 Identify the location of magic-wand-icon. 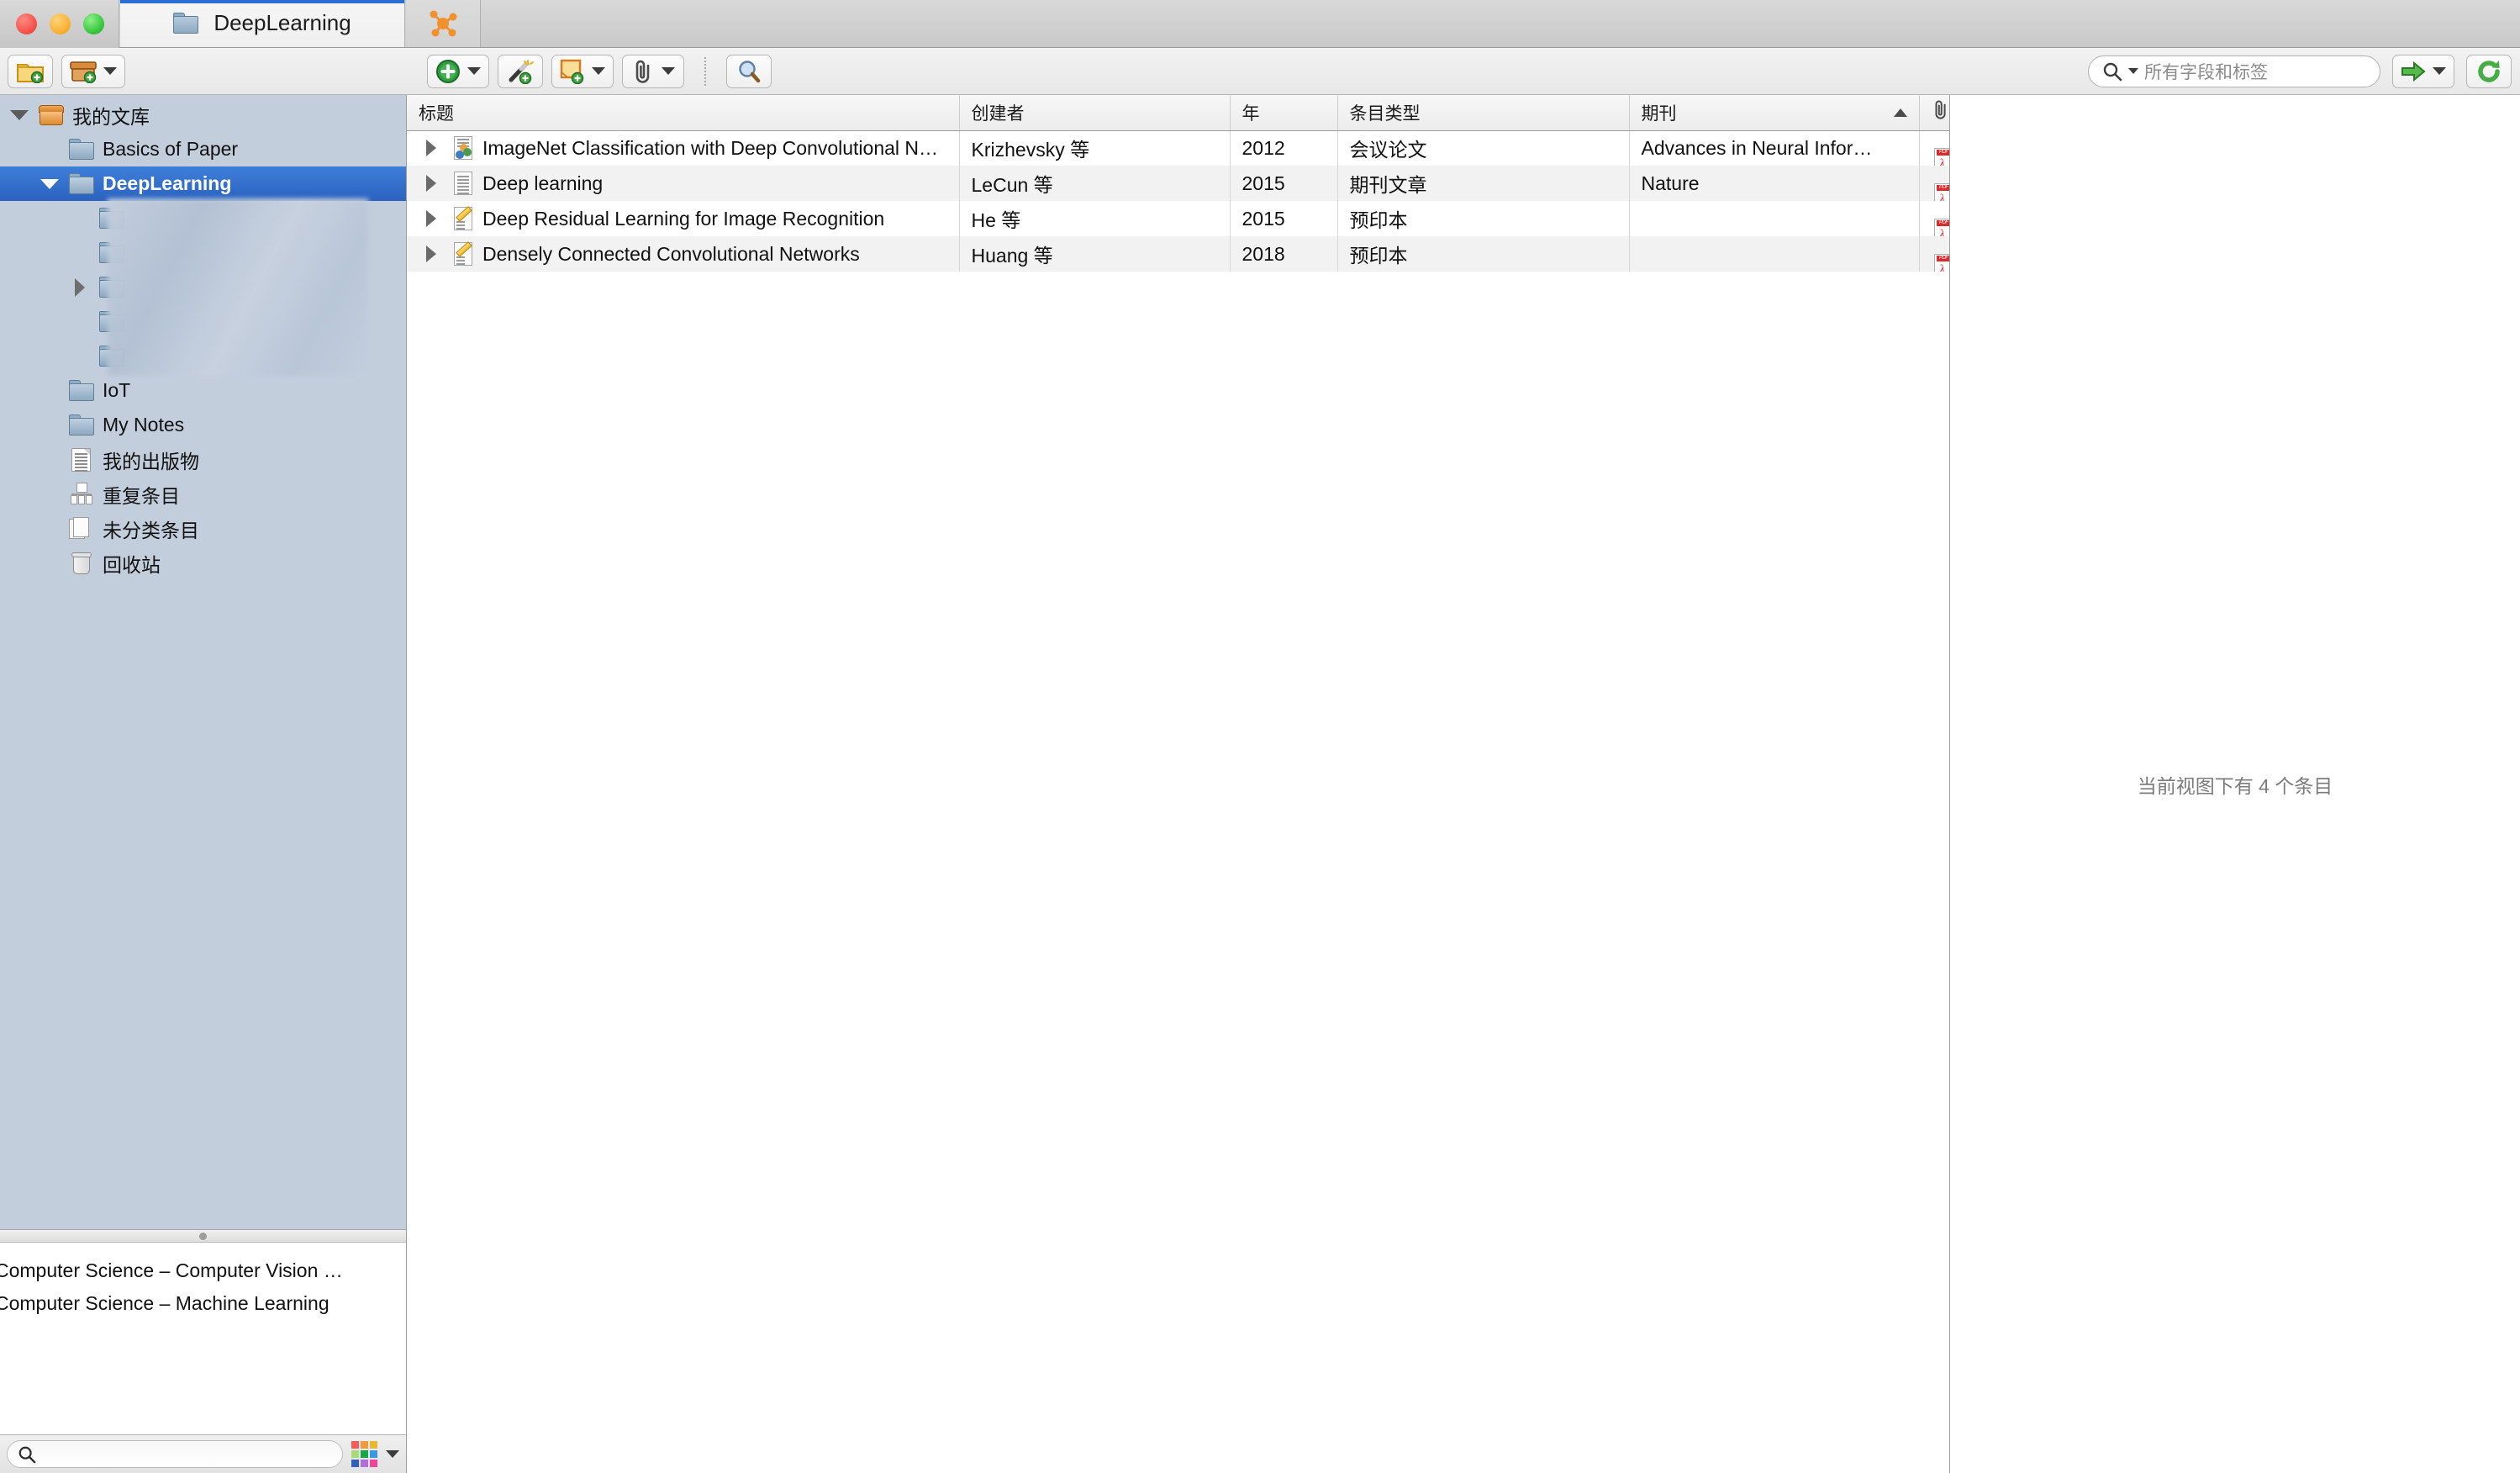
(521, 71).